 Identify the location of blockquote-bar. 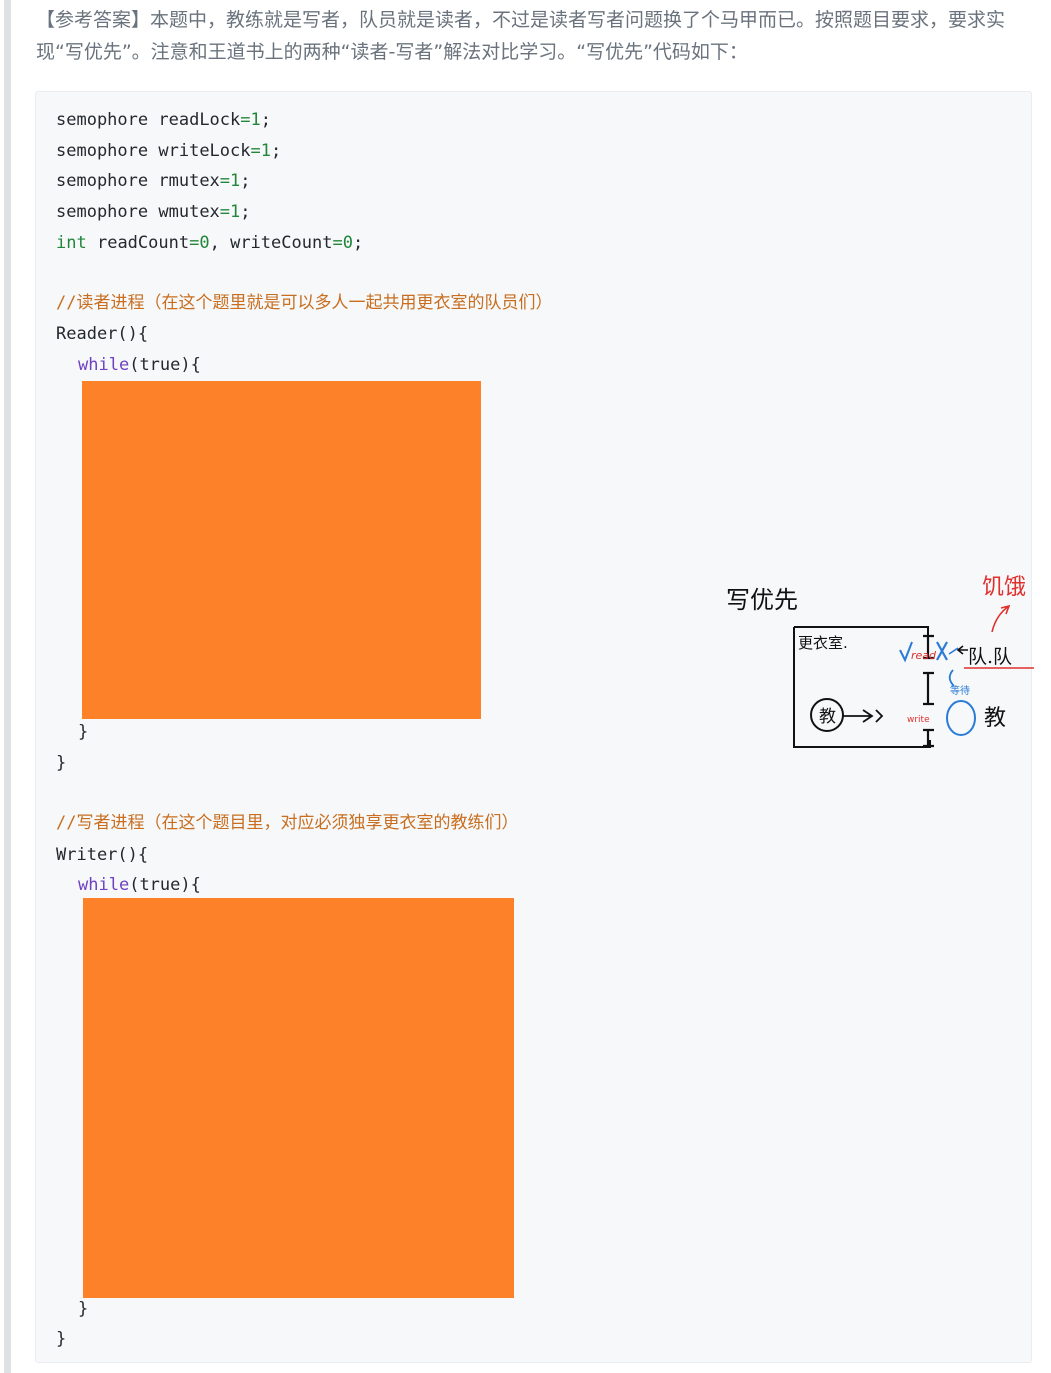
(7, 686).